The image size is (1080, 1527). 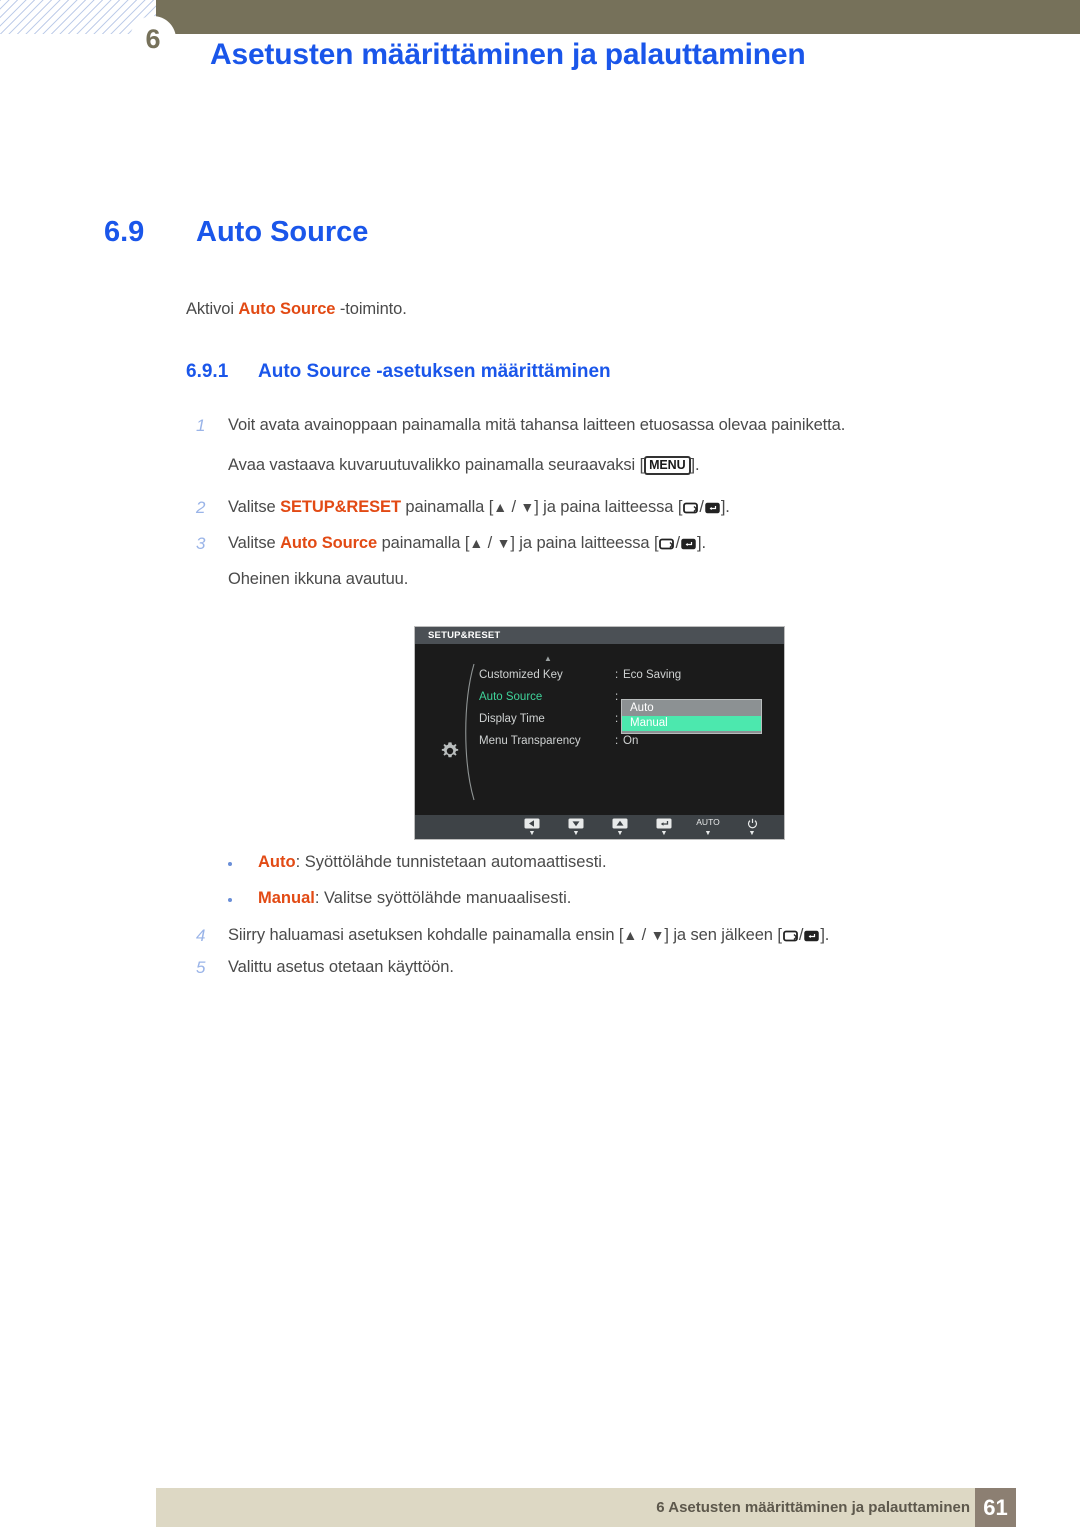 What do you see at coordinates (825, 935) in the screenshot?
I see `step-4-after: ].` at bounding box center [825, 935].